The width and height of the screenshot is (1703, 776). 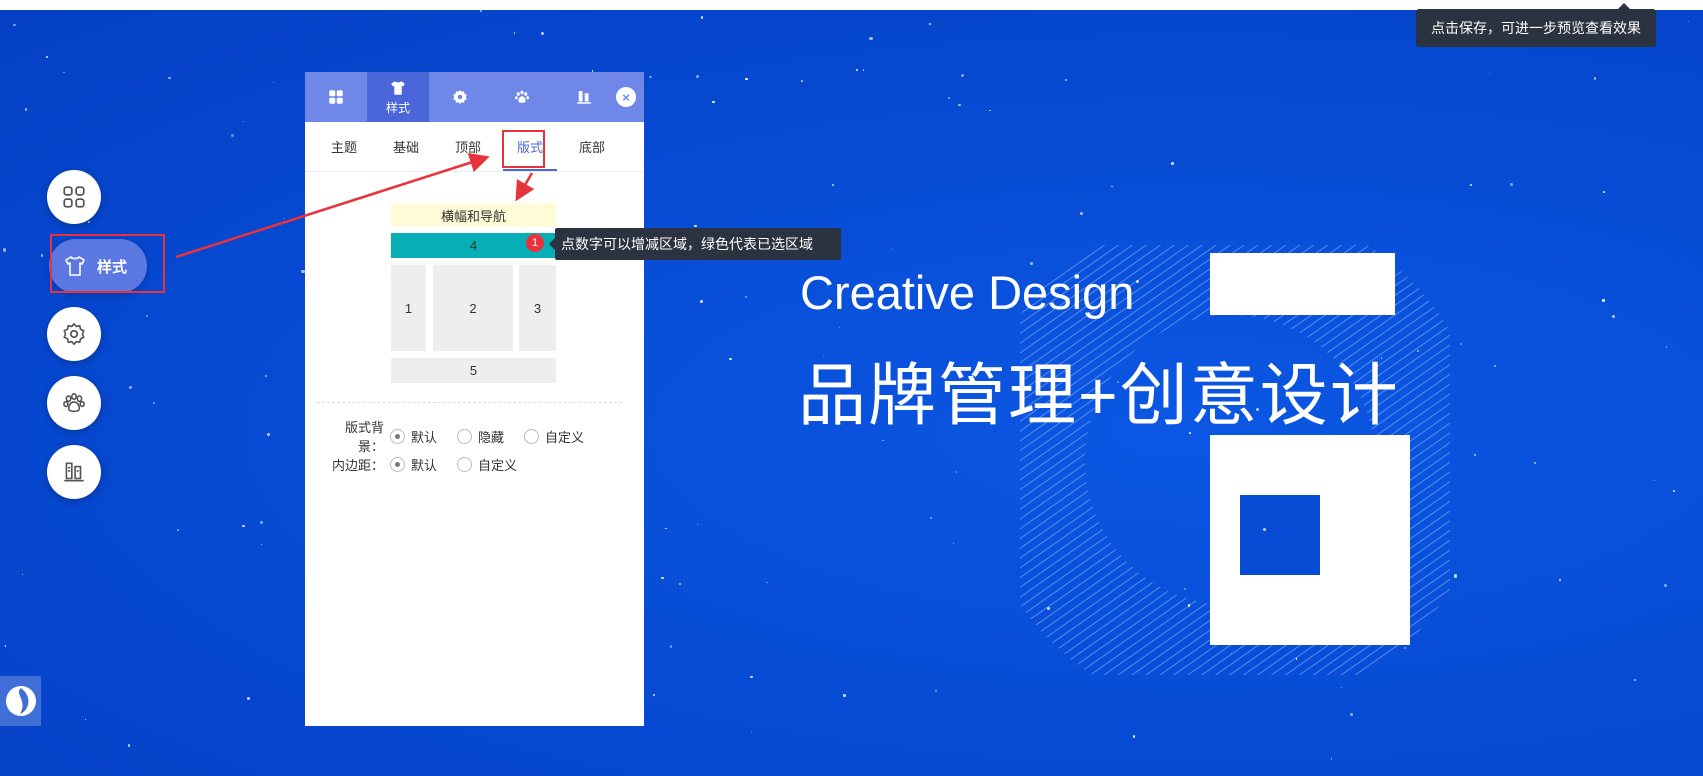 What do you see at coordinates (406, 146) in the screenshot?
I see `subtab-basic: 基础` at bounding box center [406, 146].